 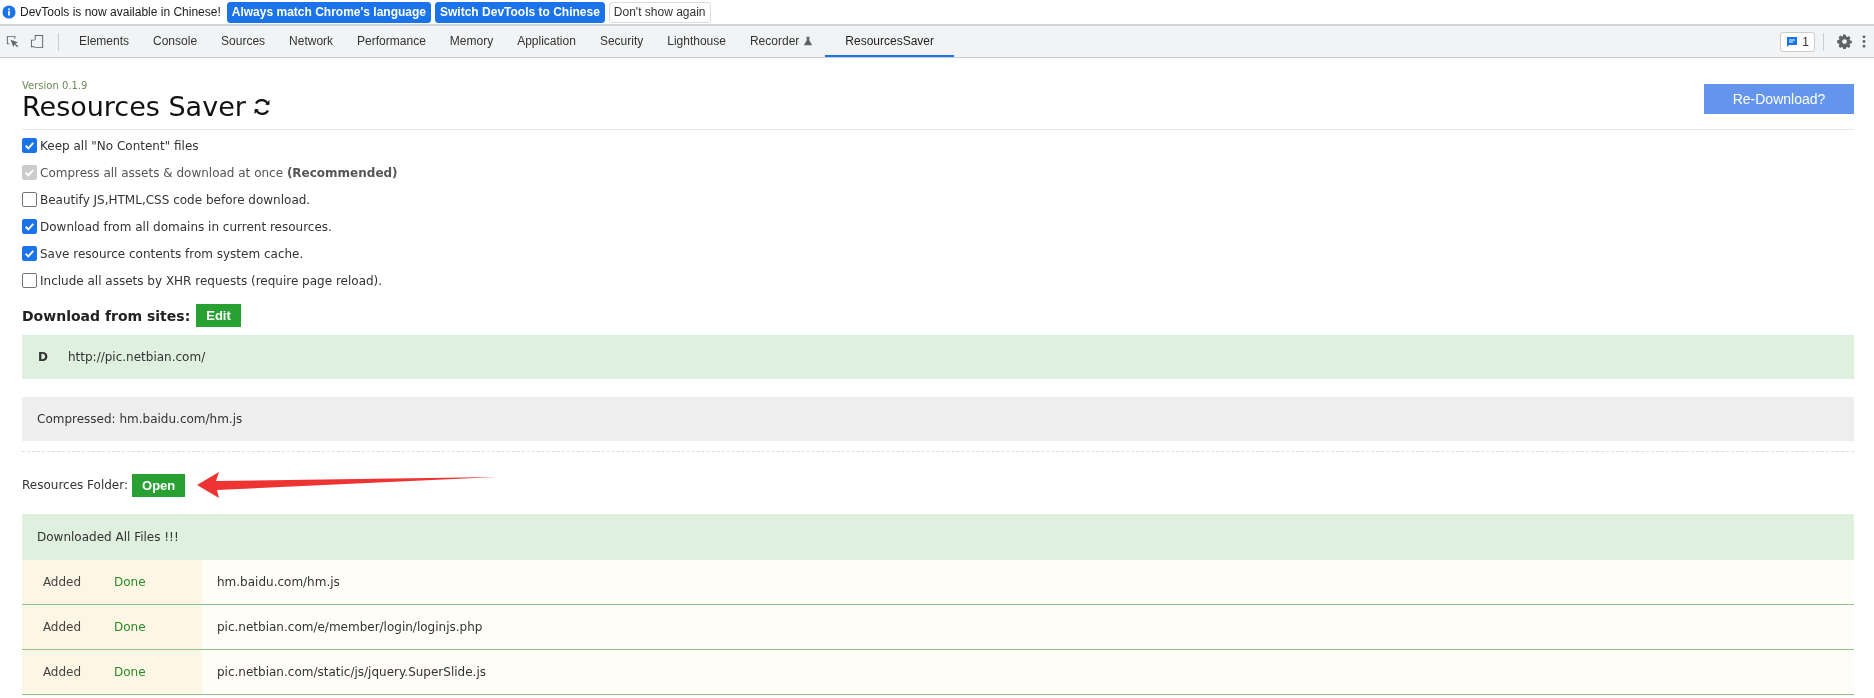 What do you see at coordinates (329, 12) in the screenshot?
I see `infobar-button: Always match Chrome's language` at bounding box center [329, 12].